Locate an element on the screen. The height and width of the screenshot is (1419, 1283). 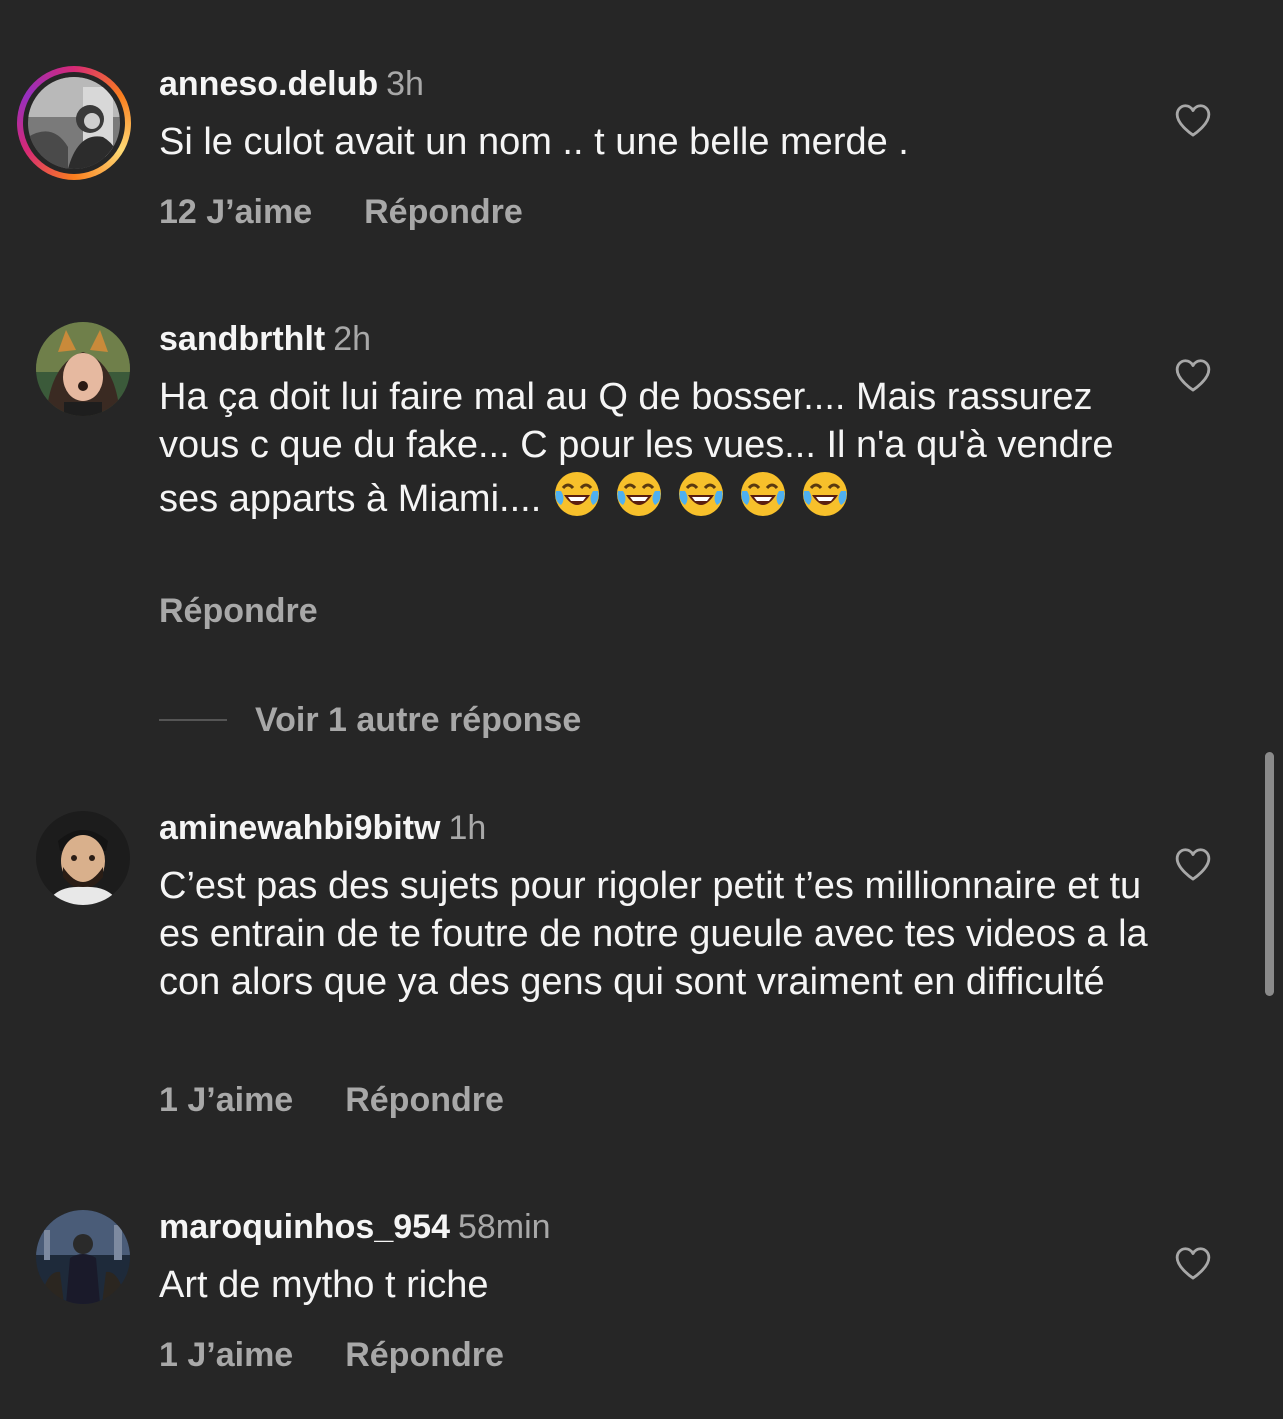
view-replies-button: Voir 1 autre réponse is located at coordinates (370, 720).